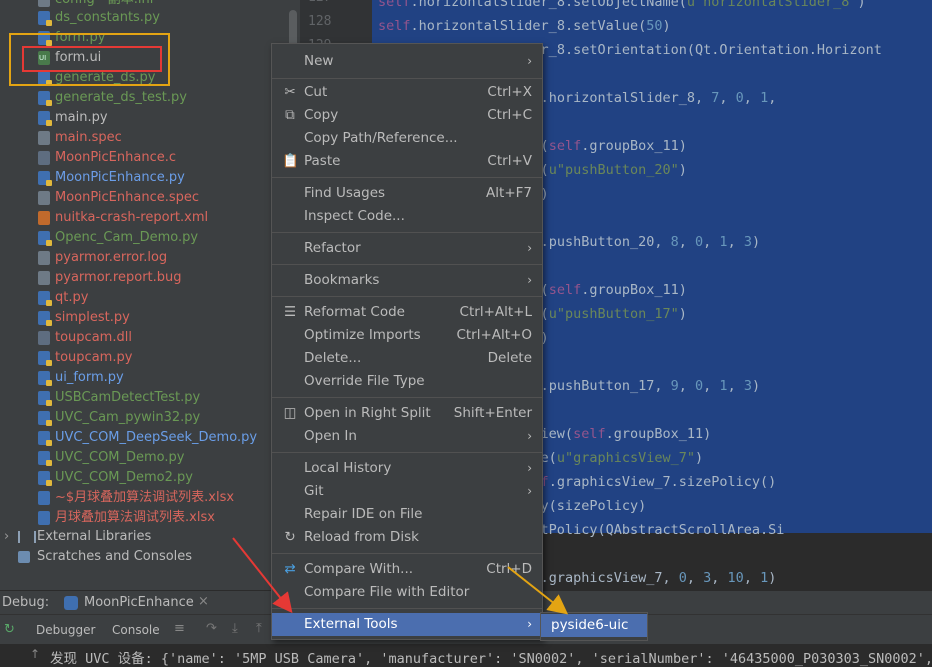  Describe the element at coordinates (150, 338) in the screenshot. I see `tree-item: toupcam.dll` at that location.